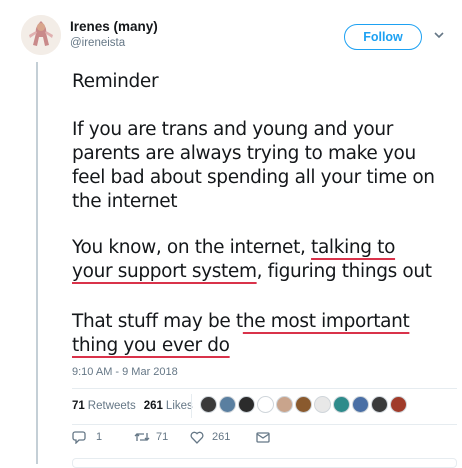  Describe the element at coordinates (41, 35) in the screenshot. I see `avatar` at that location.